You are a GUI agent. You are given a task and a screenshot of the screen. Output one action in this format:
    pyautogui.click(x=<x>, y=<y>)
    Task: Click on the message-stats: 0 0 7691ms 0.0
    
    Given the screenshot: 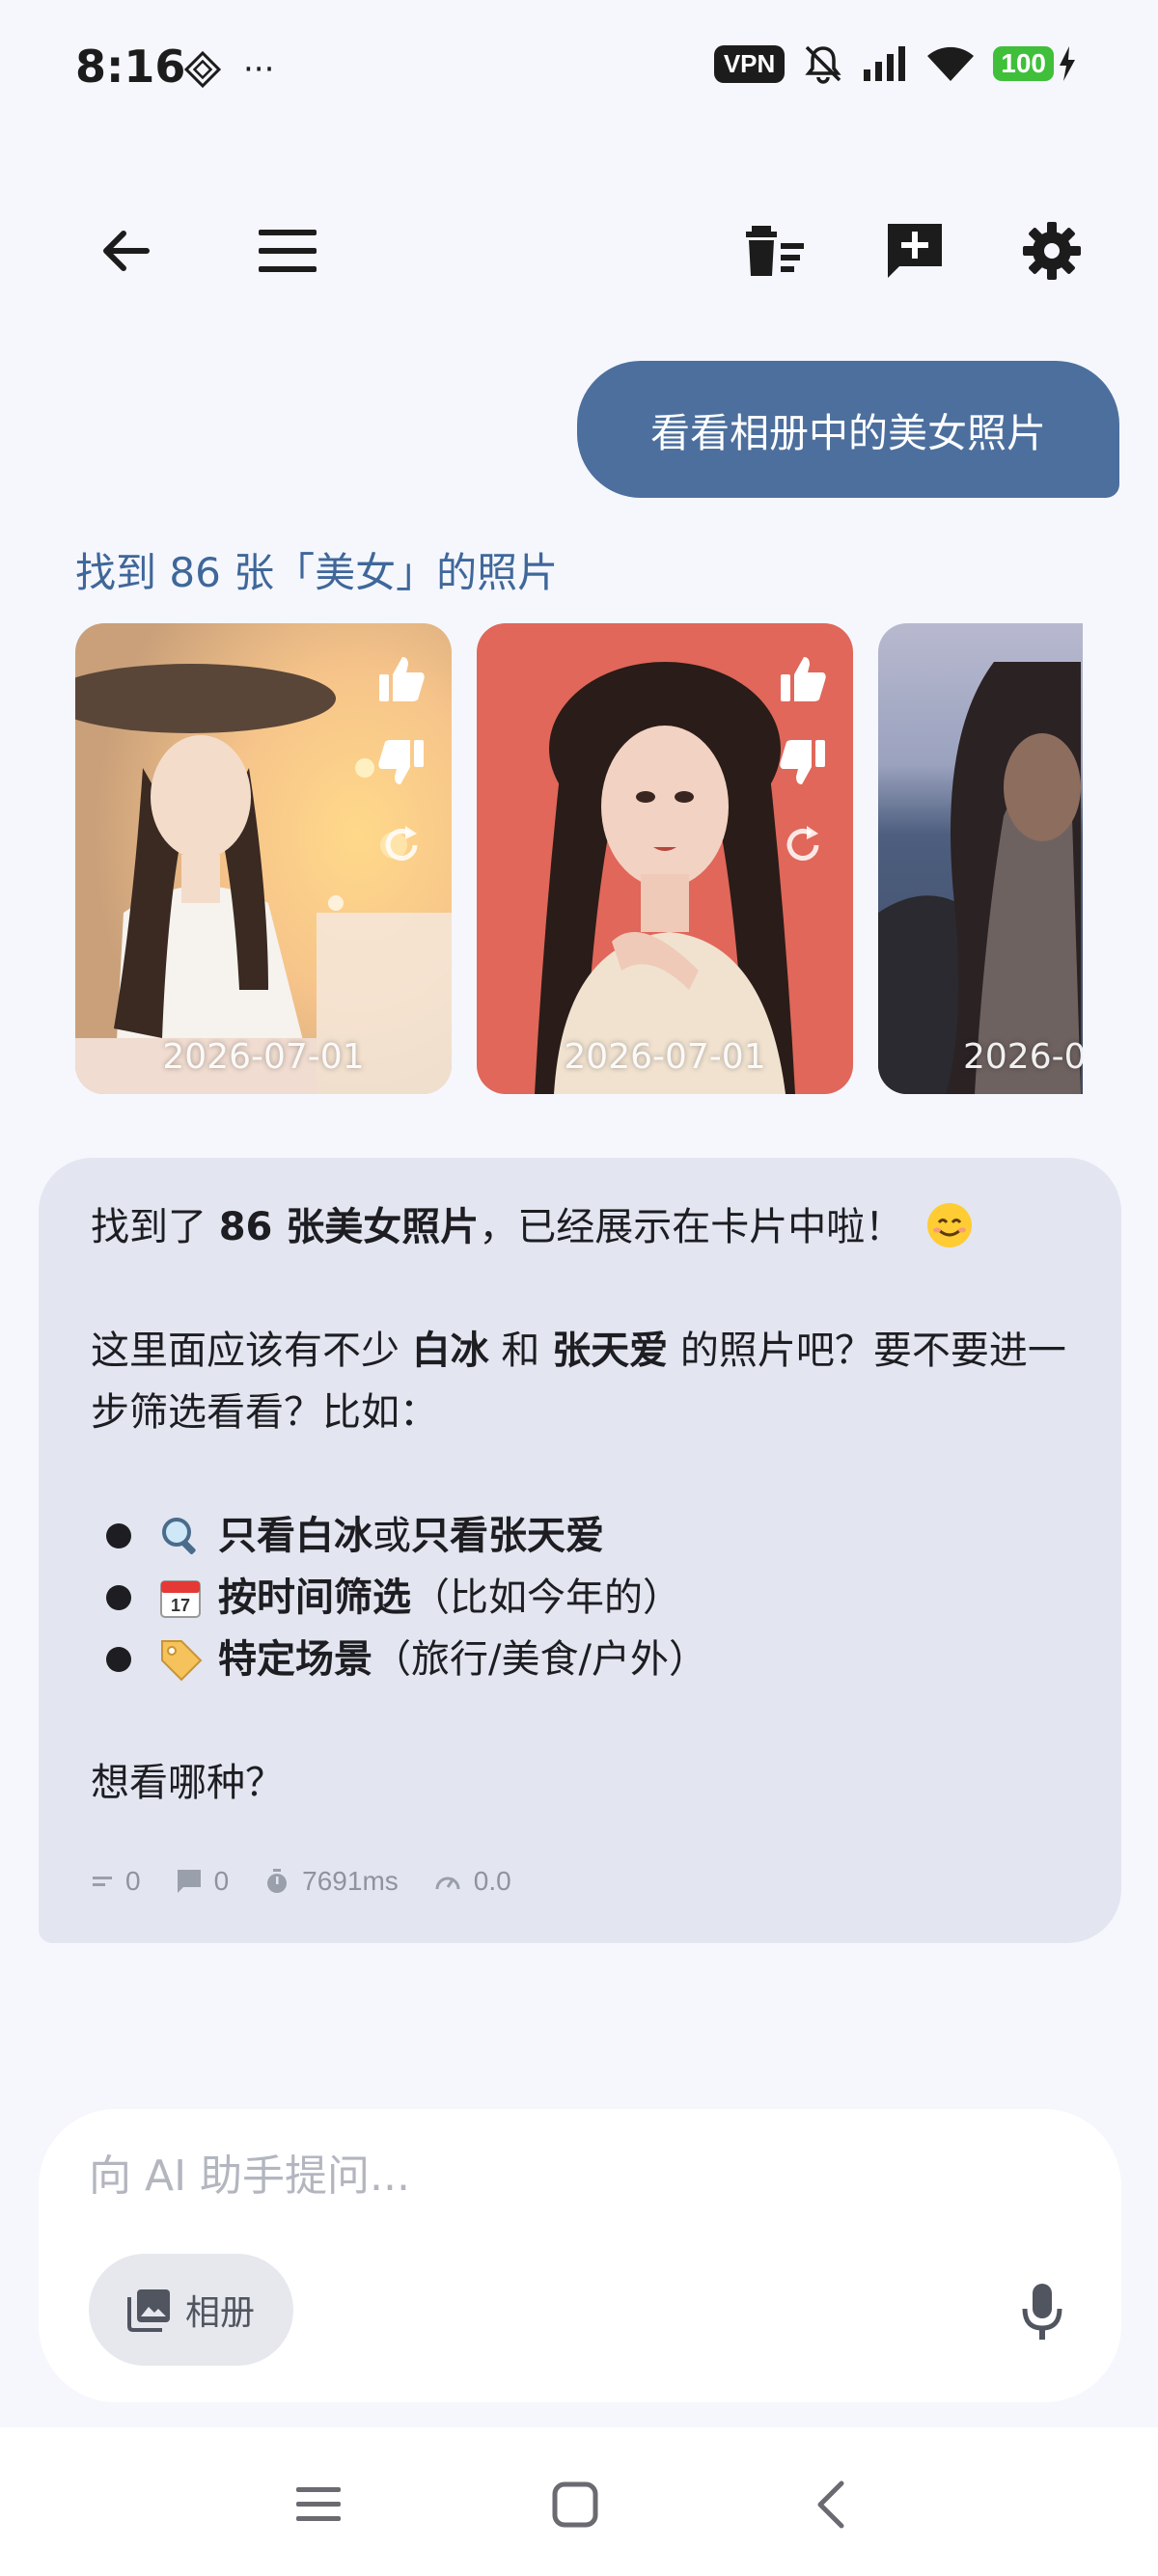 What is the action you would take?
    pyautogui.click(x=301, y=1882)
    